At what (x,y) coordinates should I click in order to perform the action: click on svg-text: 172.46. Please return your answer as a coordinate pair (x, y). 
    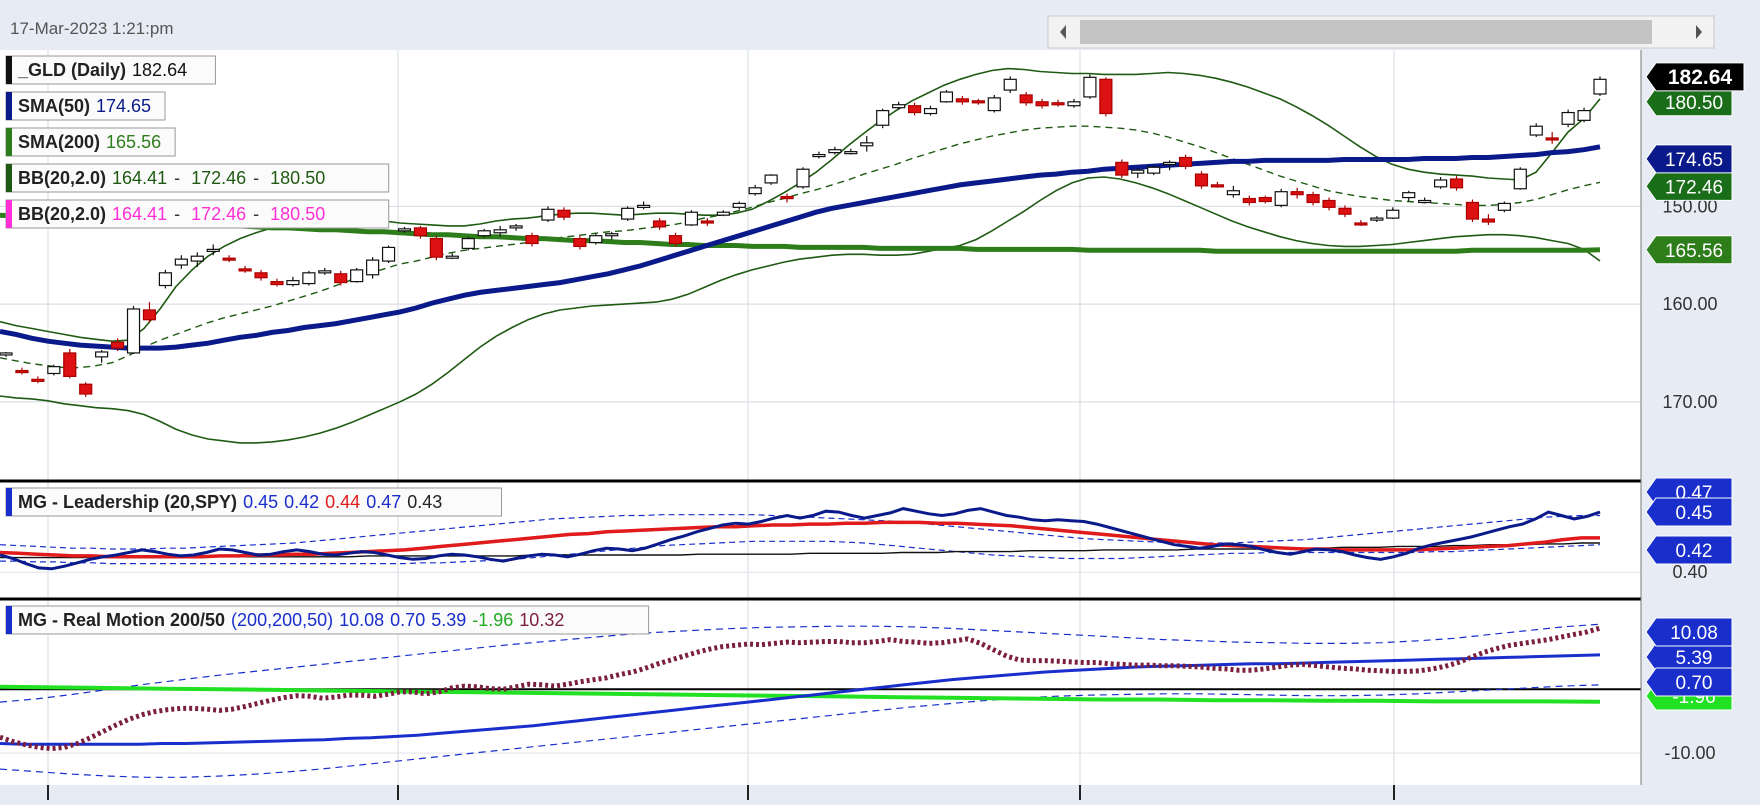
    Looking at the image, I should click on (1694, 187).